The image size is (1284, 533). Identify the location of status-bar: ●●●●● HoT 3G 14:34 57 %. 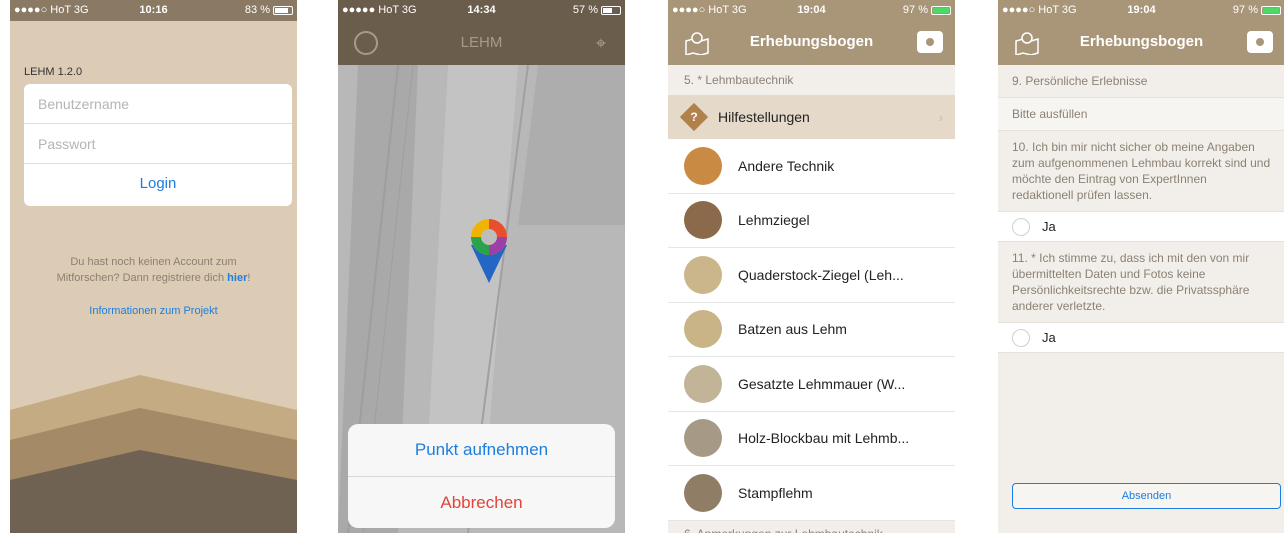
(481, 10).